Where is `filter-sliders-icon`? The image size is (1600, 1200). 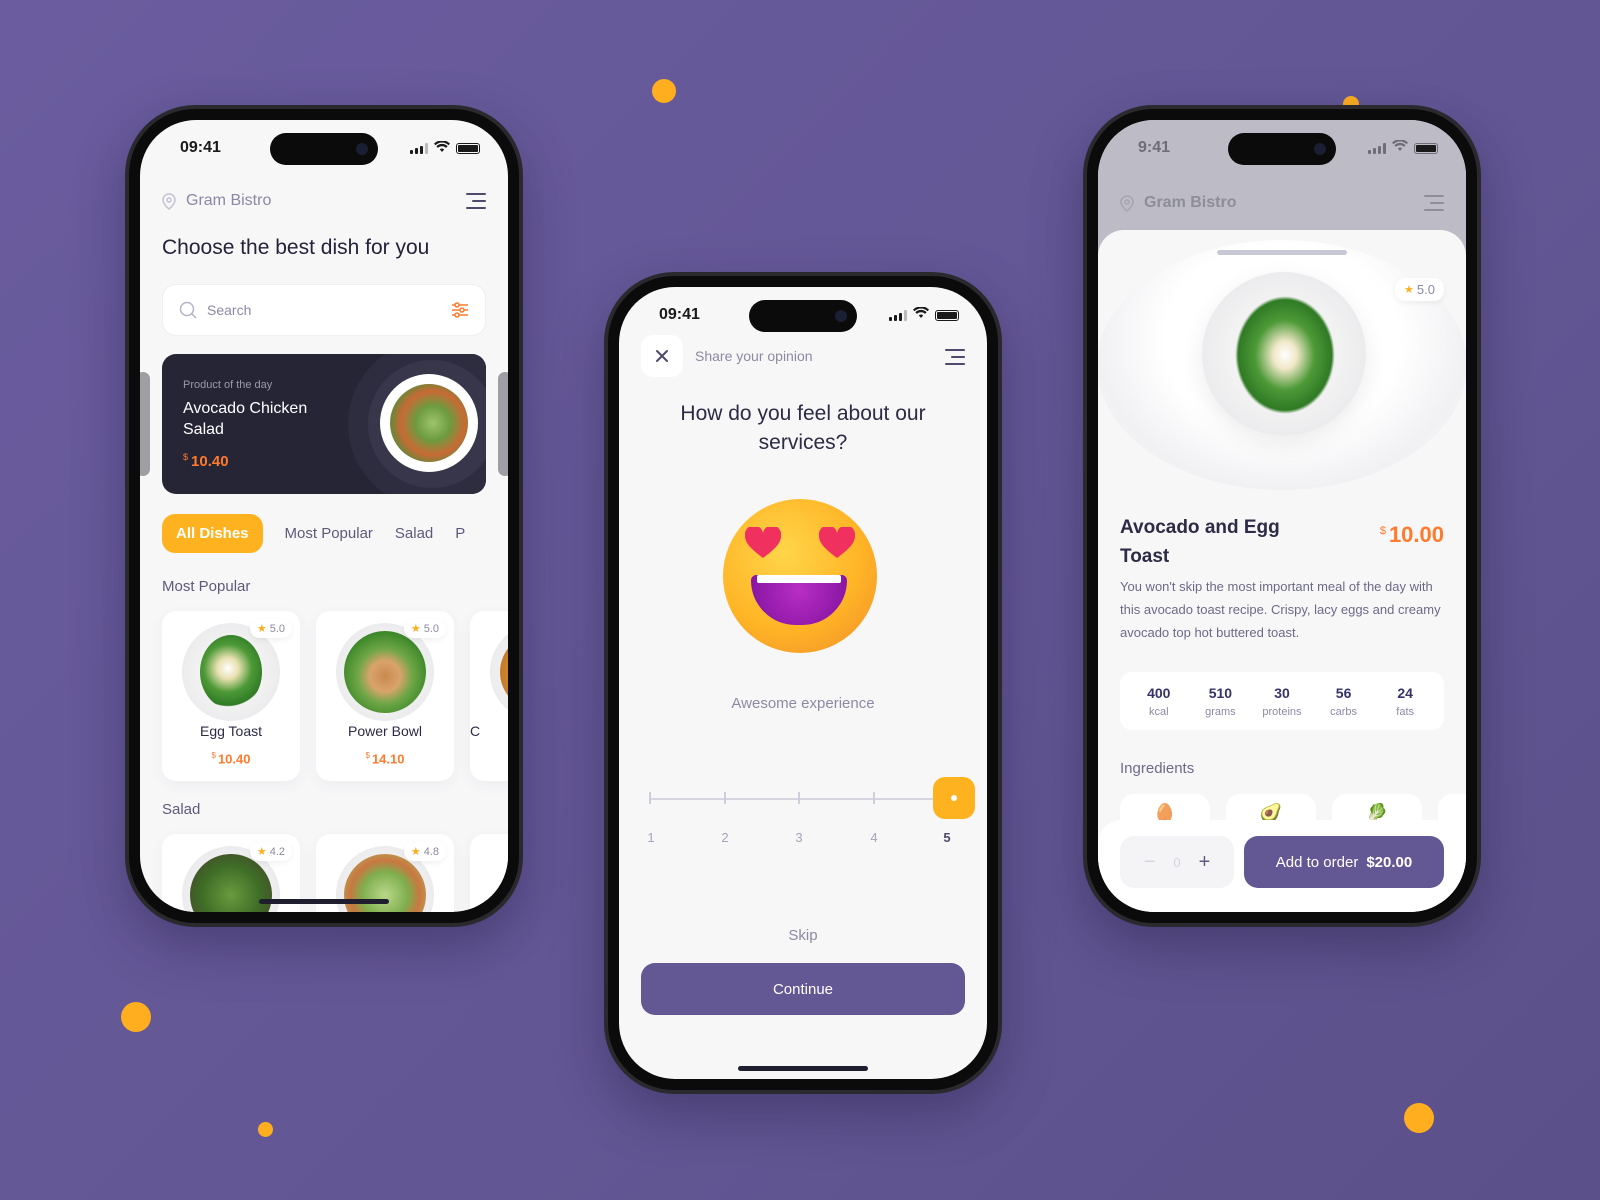
filter-sliders-icon is located at coordinates (460, 310).